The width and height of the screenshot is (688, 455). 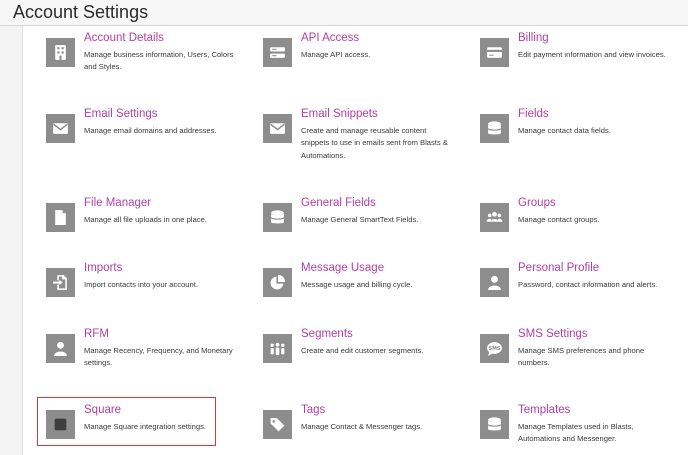 I want to click on building-icon, so click(x=60, y=52).